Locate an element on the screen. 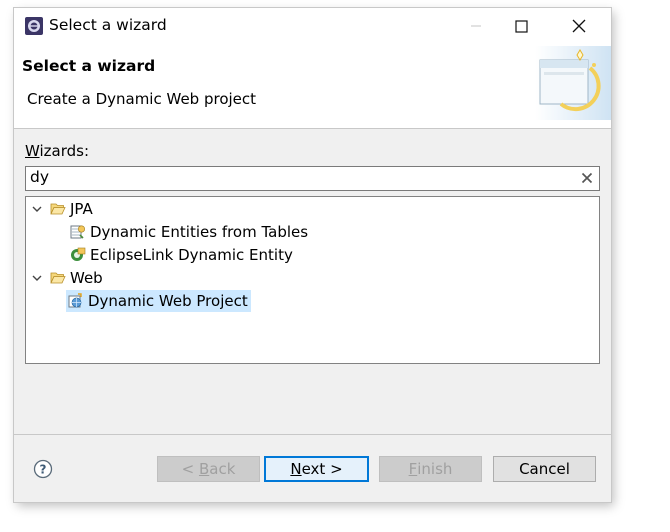 The image size is (670, 532). eclipse-app-icon is located at coordinates (34, 26).